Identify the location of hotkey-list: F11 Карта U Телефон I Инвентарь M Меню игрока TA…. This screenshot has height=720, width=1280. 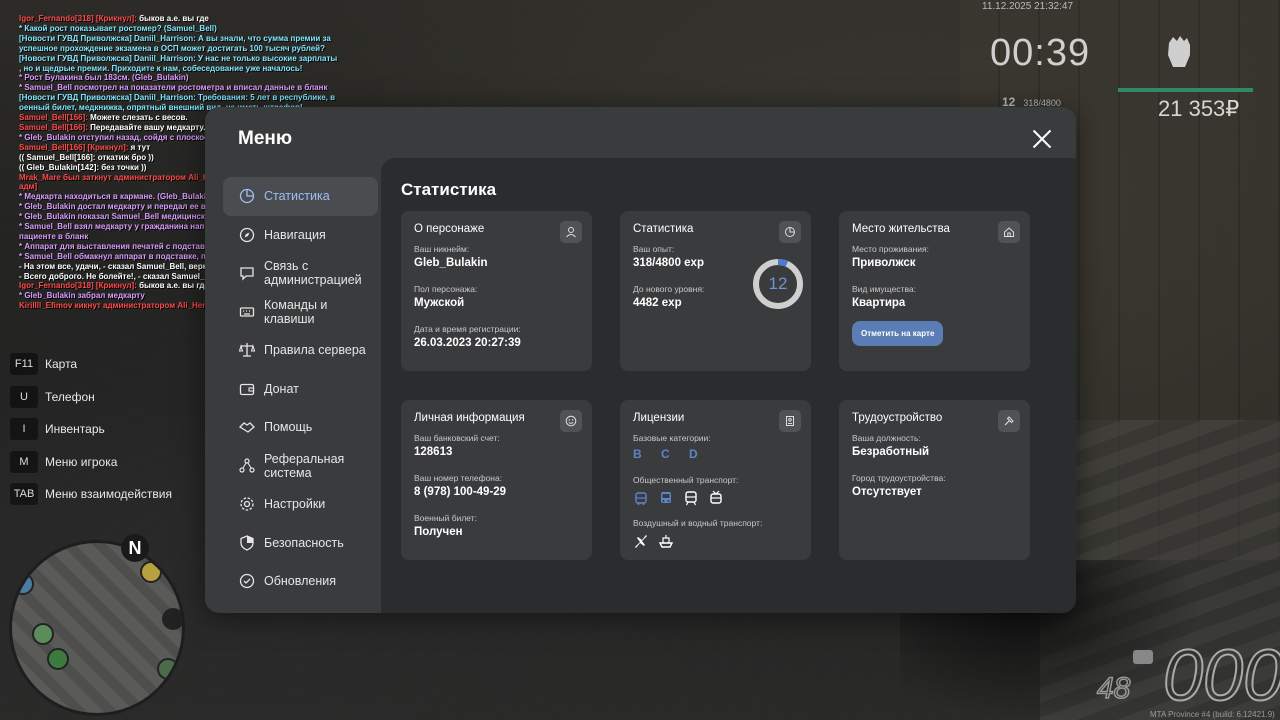
(91, 429).